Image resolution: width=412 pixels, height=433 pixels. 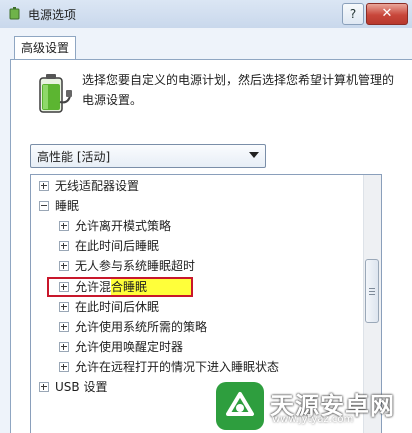 I want to click on tab-strip: 高级设置, so click(x=206, y=44).